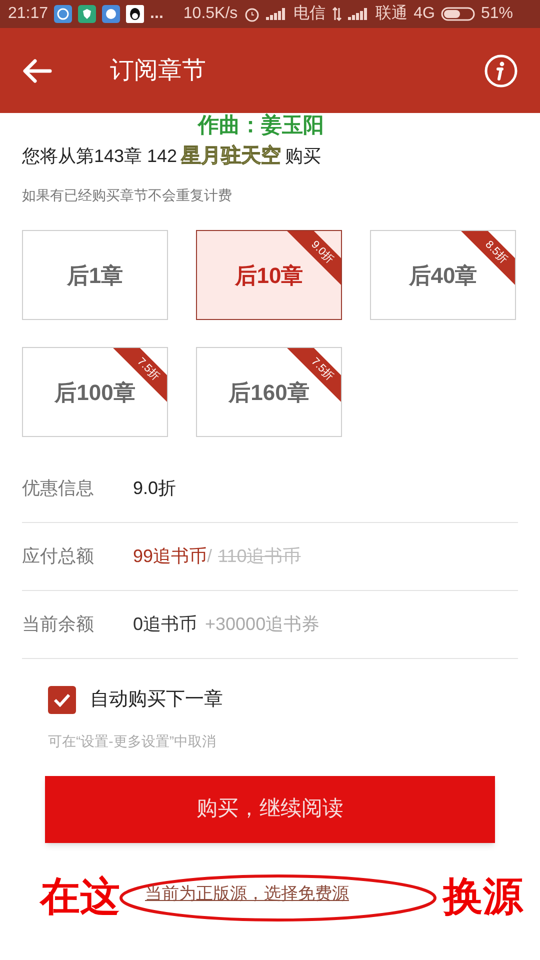 The image size is (540, 960). I want to click on chapter-option: 后40章 8.5折, so click(443, 275).